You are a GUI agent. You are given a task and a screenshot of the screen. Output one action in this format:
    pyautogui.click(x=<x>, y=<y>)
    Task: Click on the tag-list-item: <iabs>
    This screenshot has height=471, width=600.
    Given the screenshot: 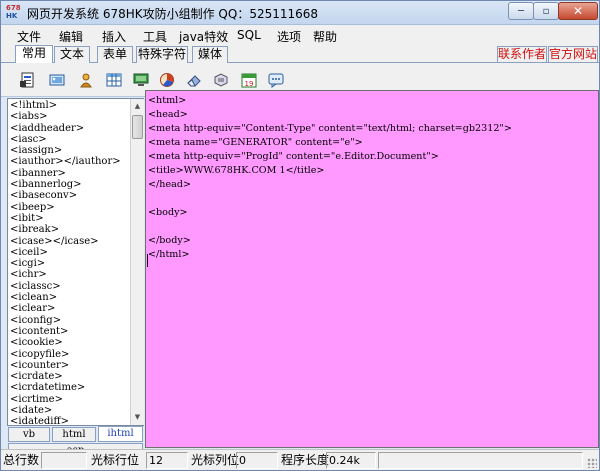 What is the action you would take?
    pyautogui.click(x=70, y=116)
    